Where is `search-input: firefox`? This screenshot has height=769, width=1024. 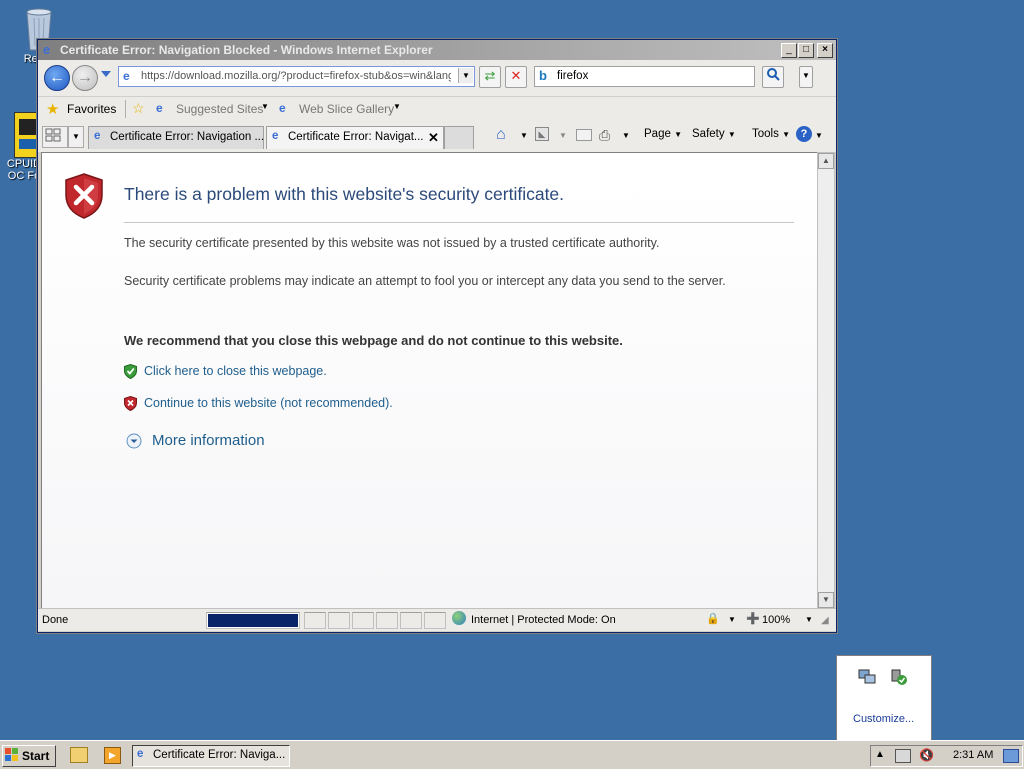
search-input: firefox is located at coordinates (572, 76).